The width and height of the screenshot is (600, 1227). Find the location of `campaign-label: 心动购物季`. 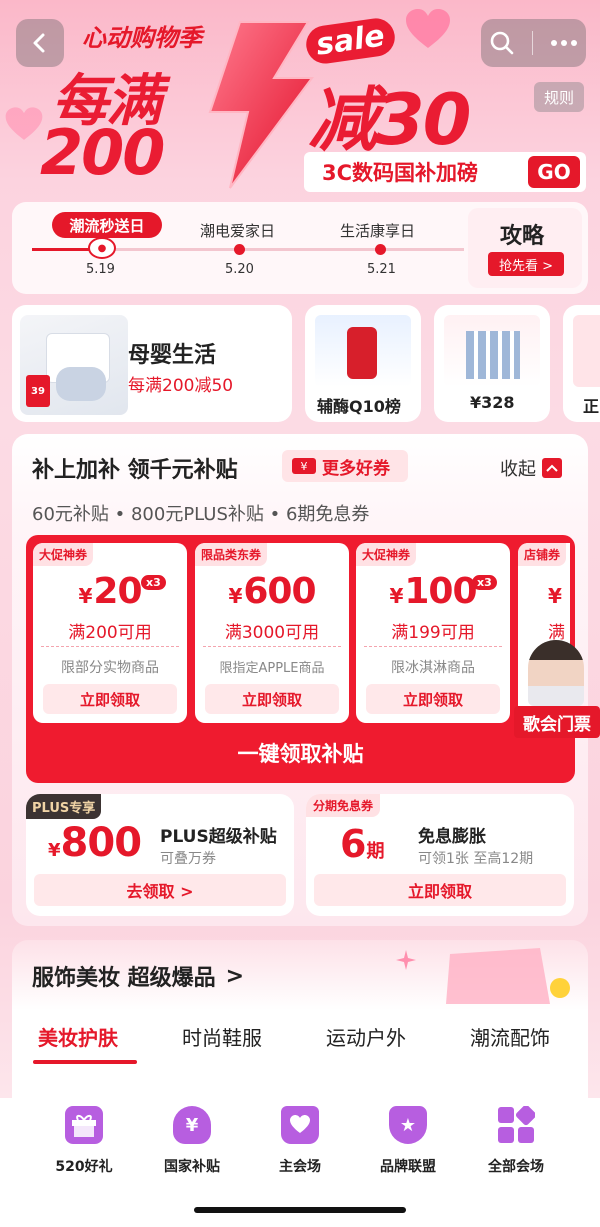

campaign-label: 心动购物季 is located at coordinates (142, 38).